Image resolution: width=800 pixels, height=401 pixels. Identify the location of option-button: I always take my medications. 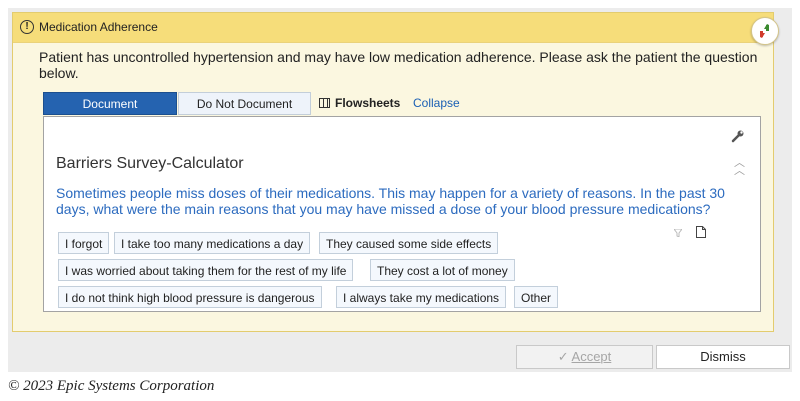
(421, 297).